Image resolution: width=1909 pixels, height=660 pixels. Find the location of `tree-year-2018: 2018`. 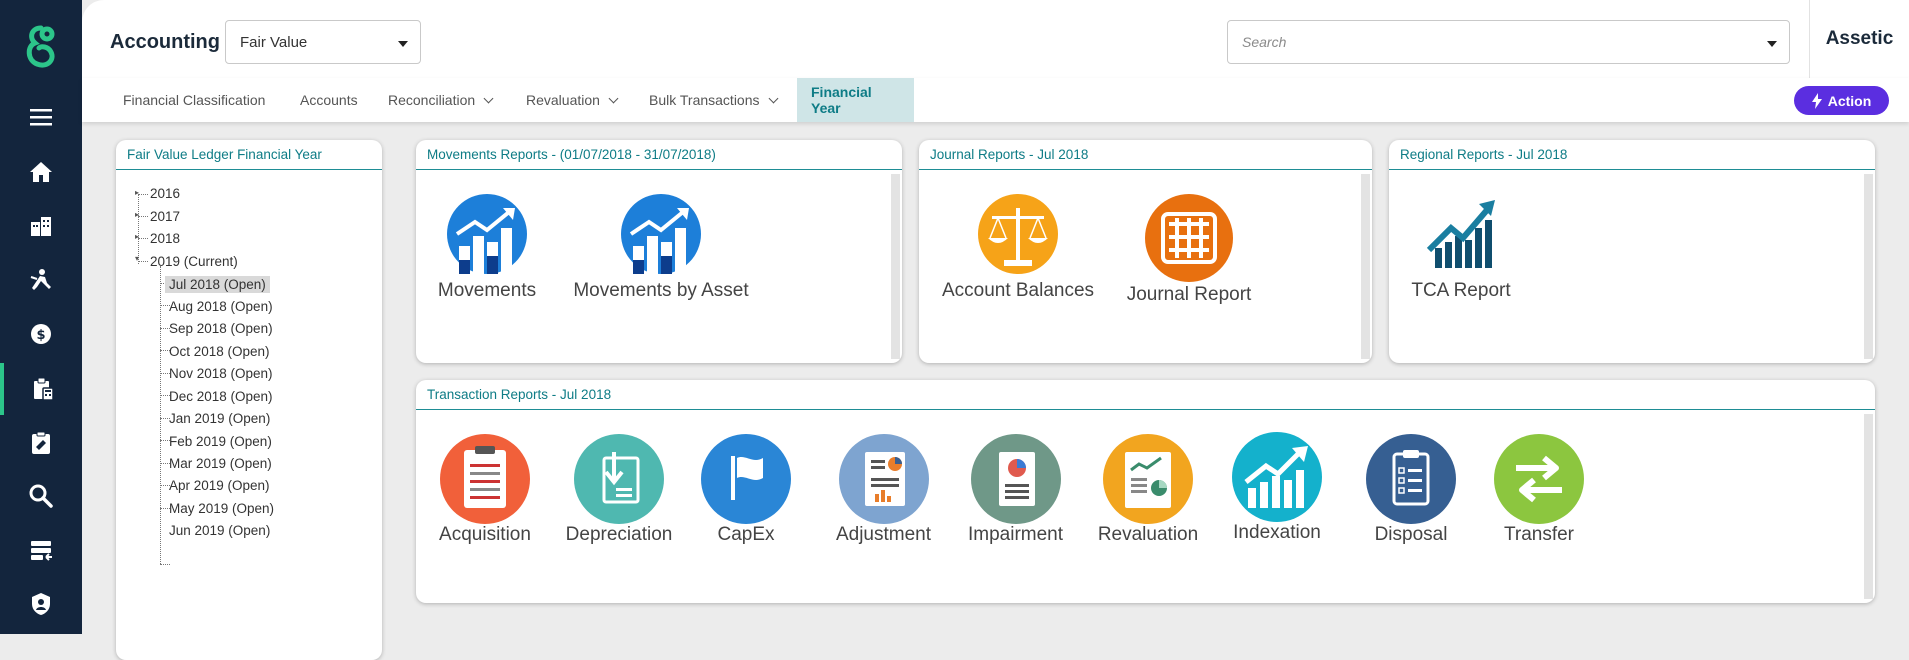

tree-year-2018: 2018 is located at coordinates (165, 238).